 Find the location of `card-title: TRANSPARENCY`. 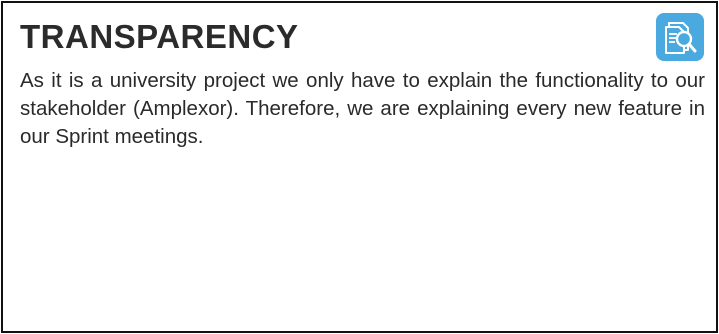

card-title: TRANSPARENCY is located at coordinates (159, 36).